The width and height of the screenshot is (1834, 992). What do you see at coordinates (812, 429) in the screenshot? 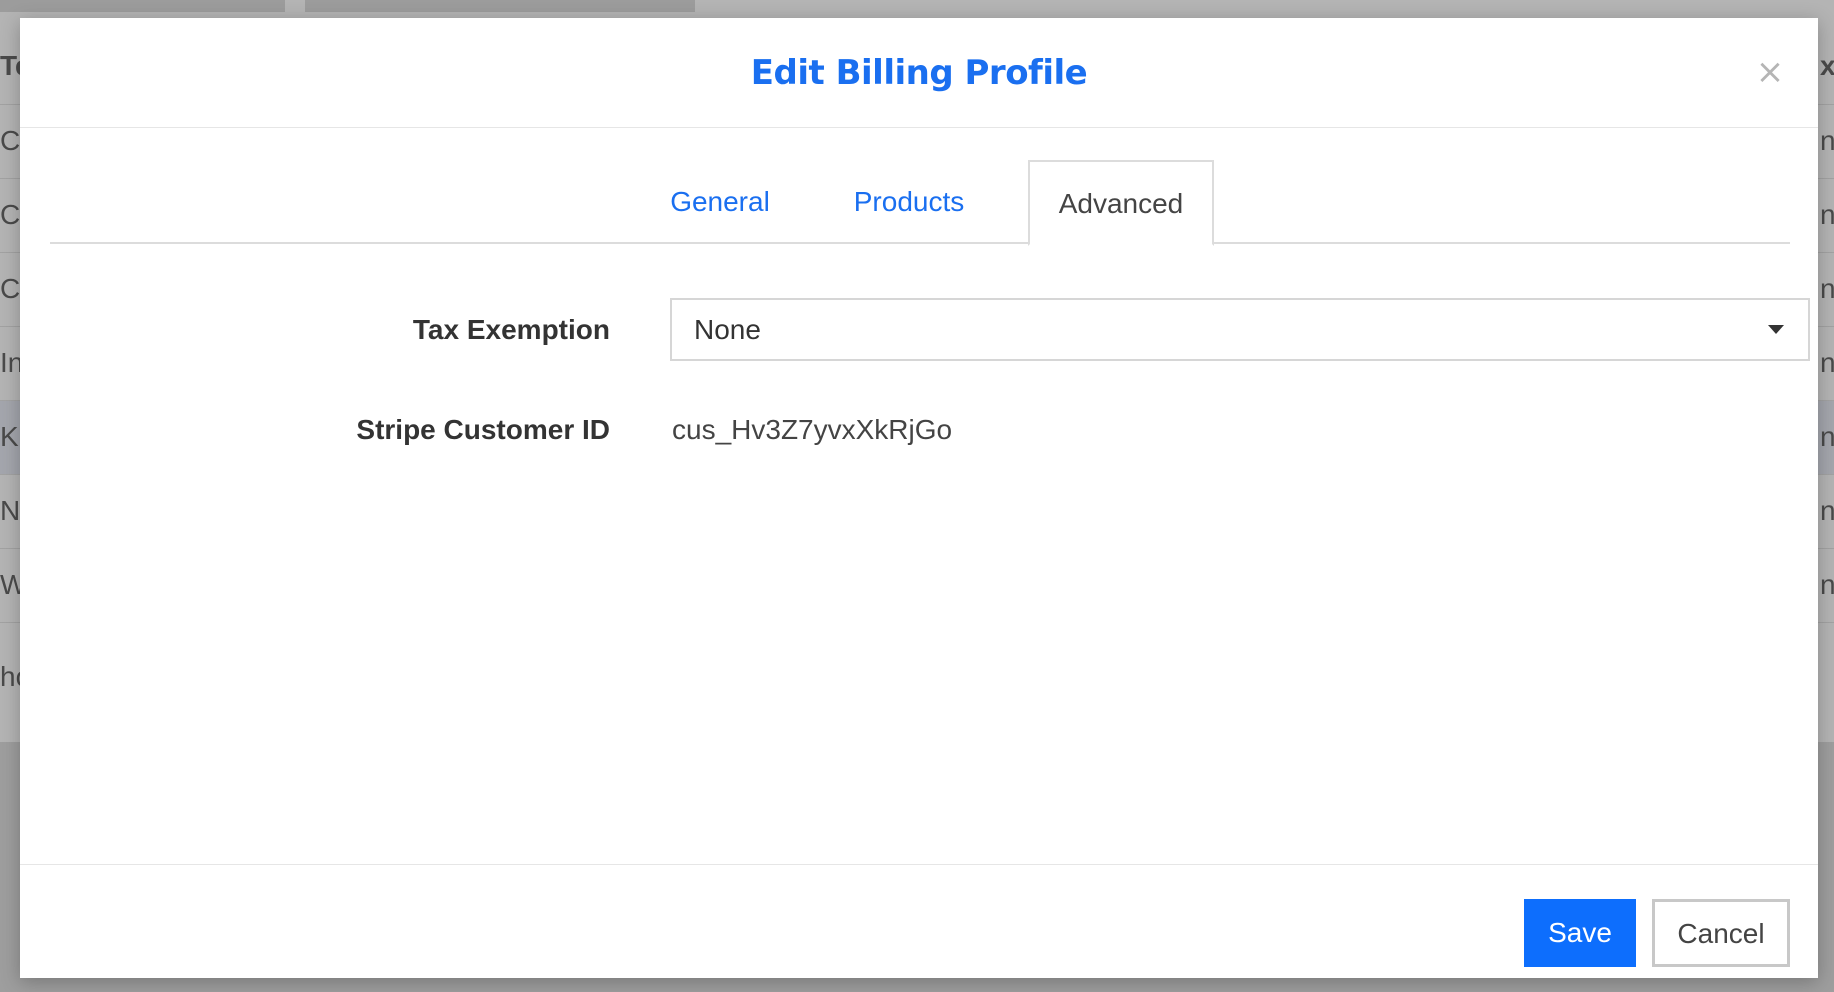
I see `stripe-customer-id-value: cus_Hv3Z7yvxXkRjGo` at bounding box center [812, 429].